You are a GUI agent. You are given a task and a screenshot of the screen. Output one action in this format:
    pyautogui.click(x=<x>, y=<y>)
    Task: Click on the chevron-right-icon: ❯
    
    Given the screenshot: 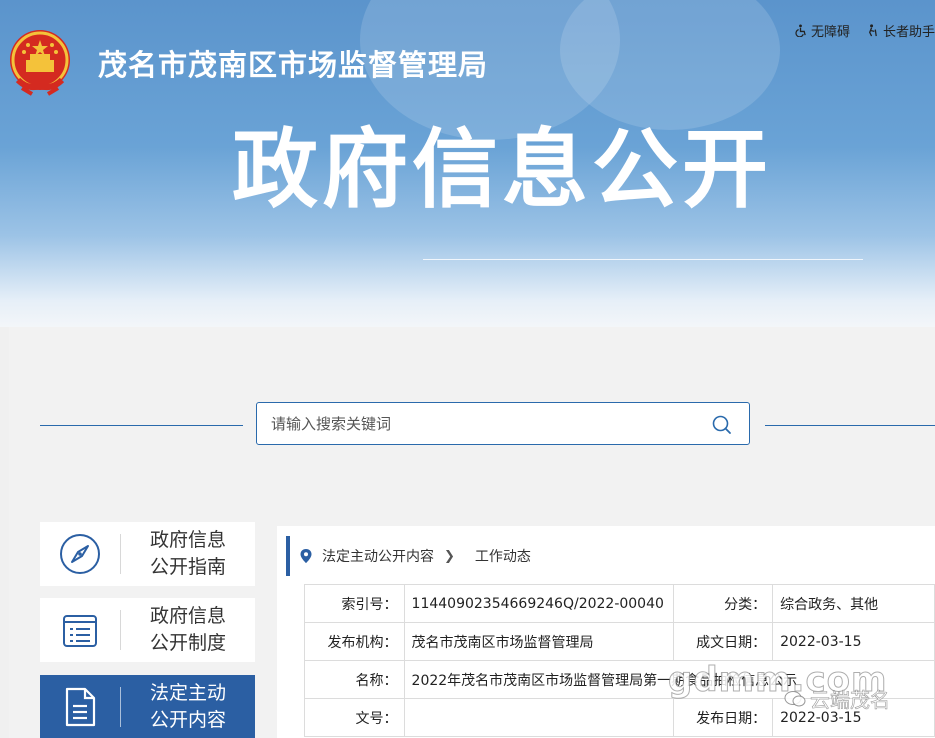 What is the action you would take?
    pyautogui.click(x=449, y=556)
    